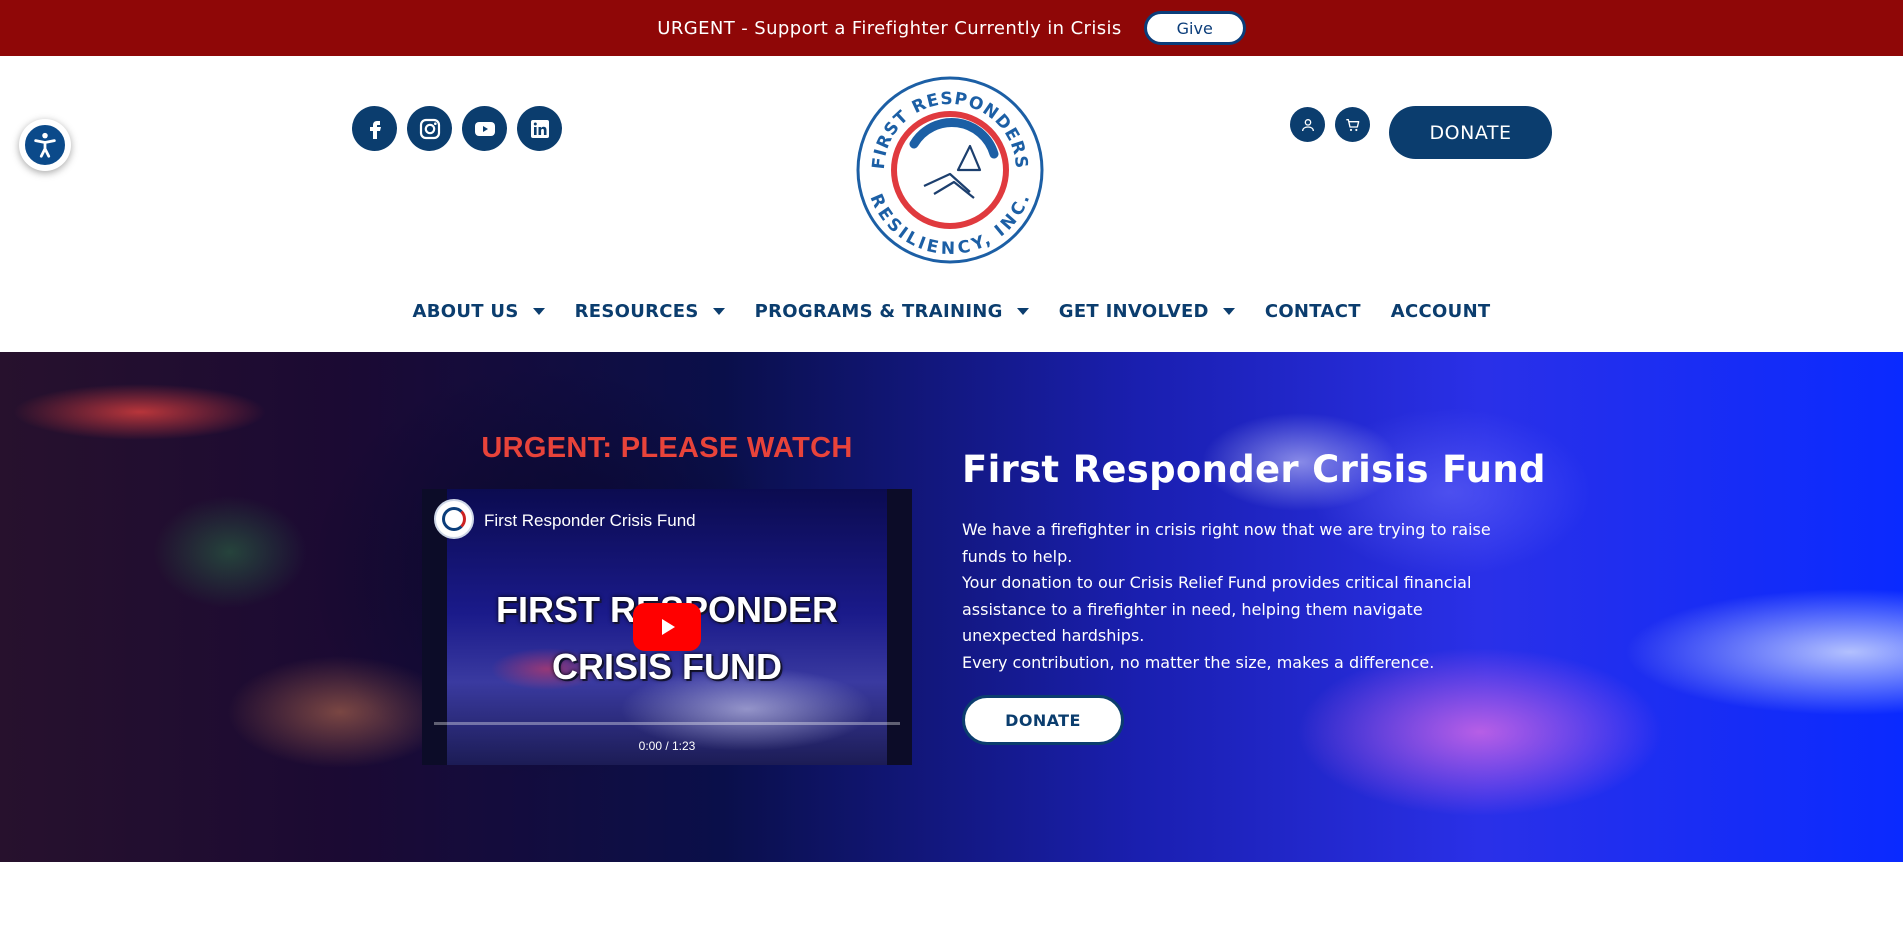 The height and width of the screenshot is (927, 1903). I want to click on nav-item-account: ACCOUNT, so click(1441, 311).